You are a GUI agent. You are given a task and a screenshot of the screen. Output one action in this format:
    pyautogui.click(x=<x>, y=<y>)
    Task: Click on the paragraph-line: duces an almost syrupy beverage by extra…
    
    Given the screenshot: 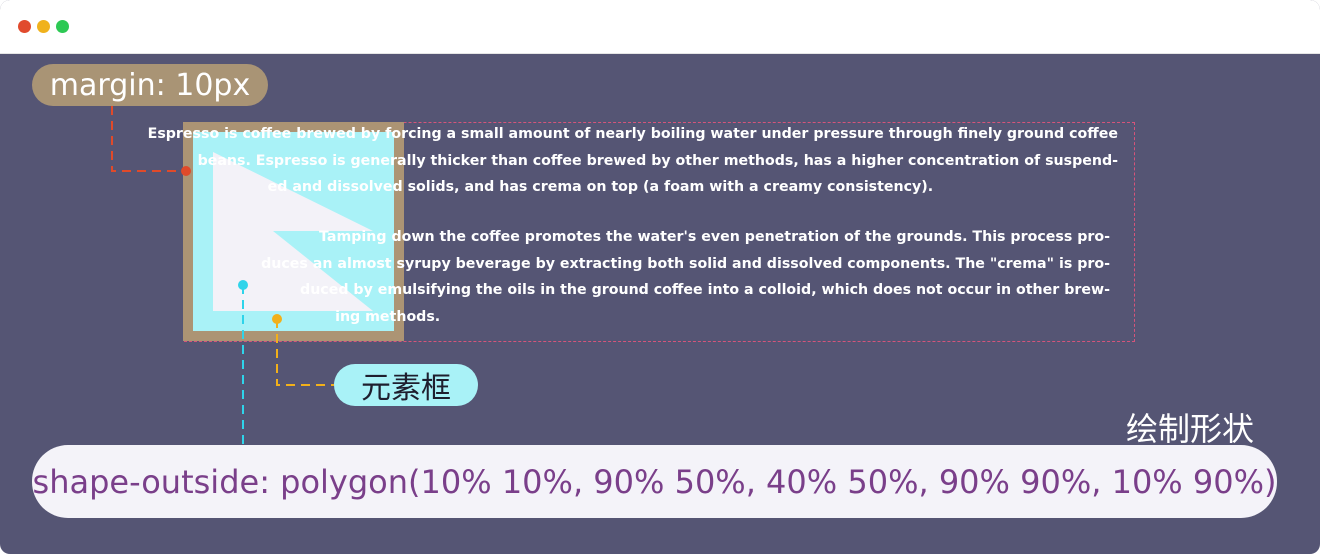 What is the action you would take?
    pyautogui.click(x=685, y=263)
    